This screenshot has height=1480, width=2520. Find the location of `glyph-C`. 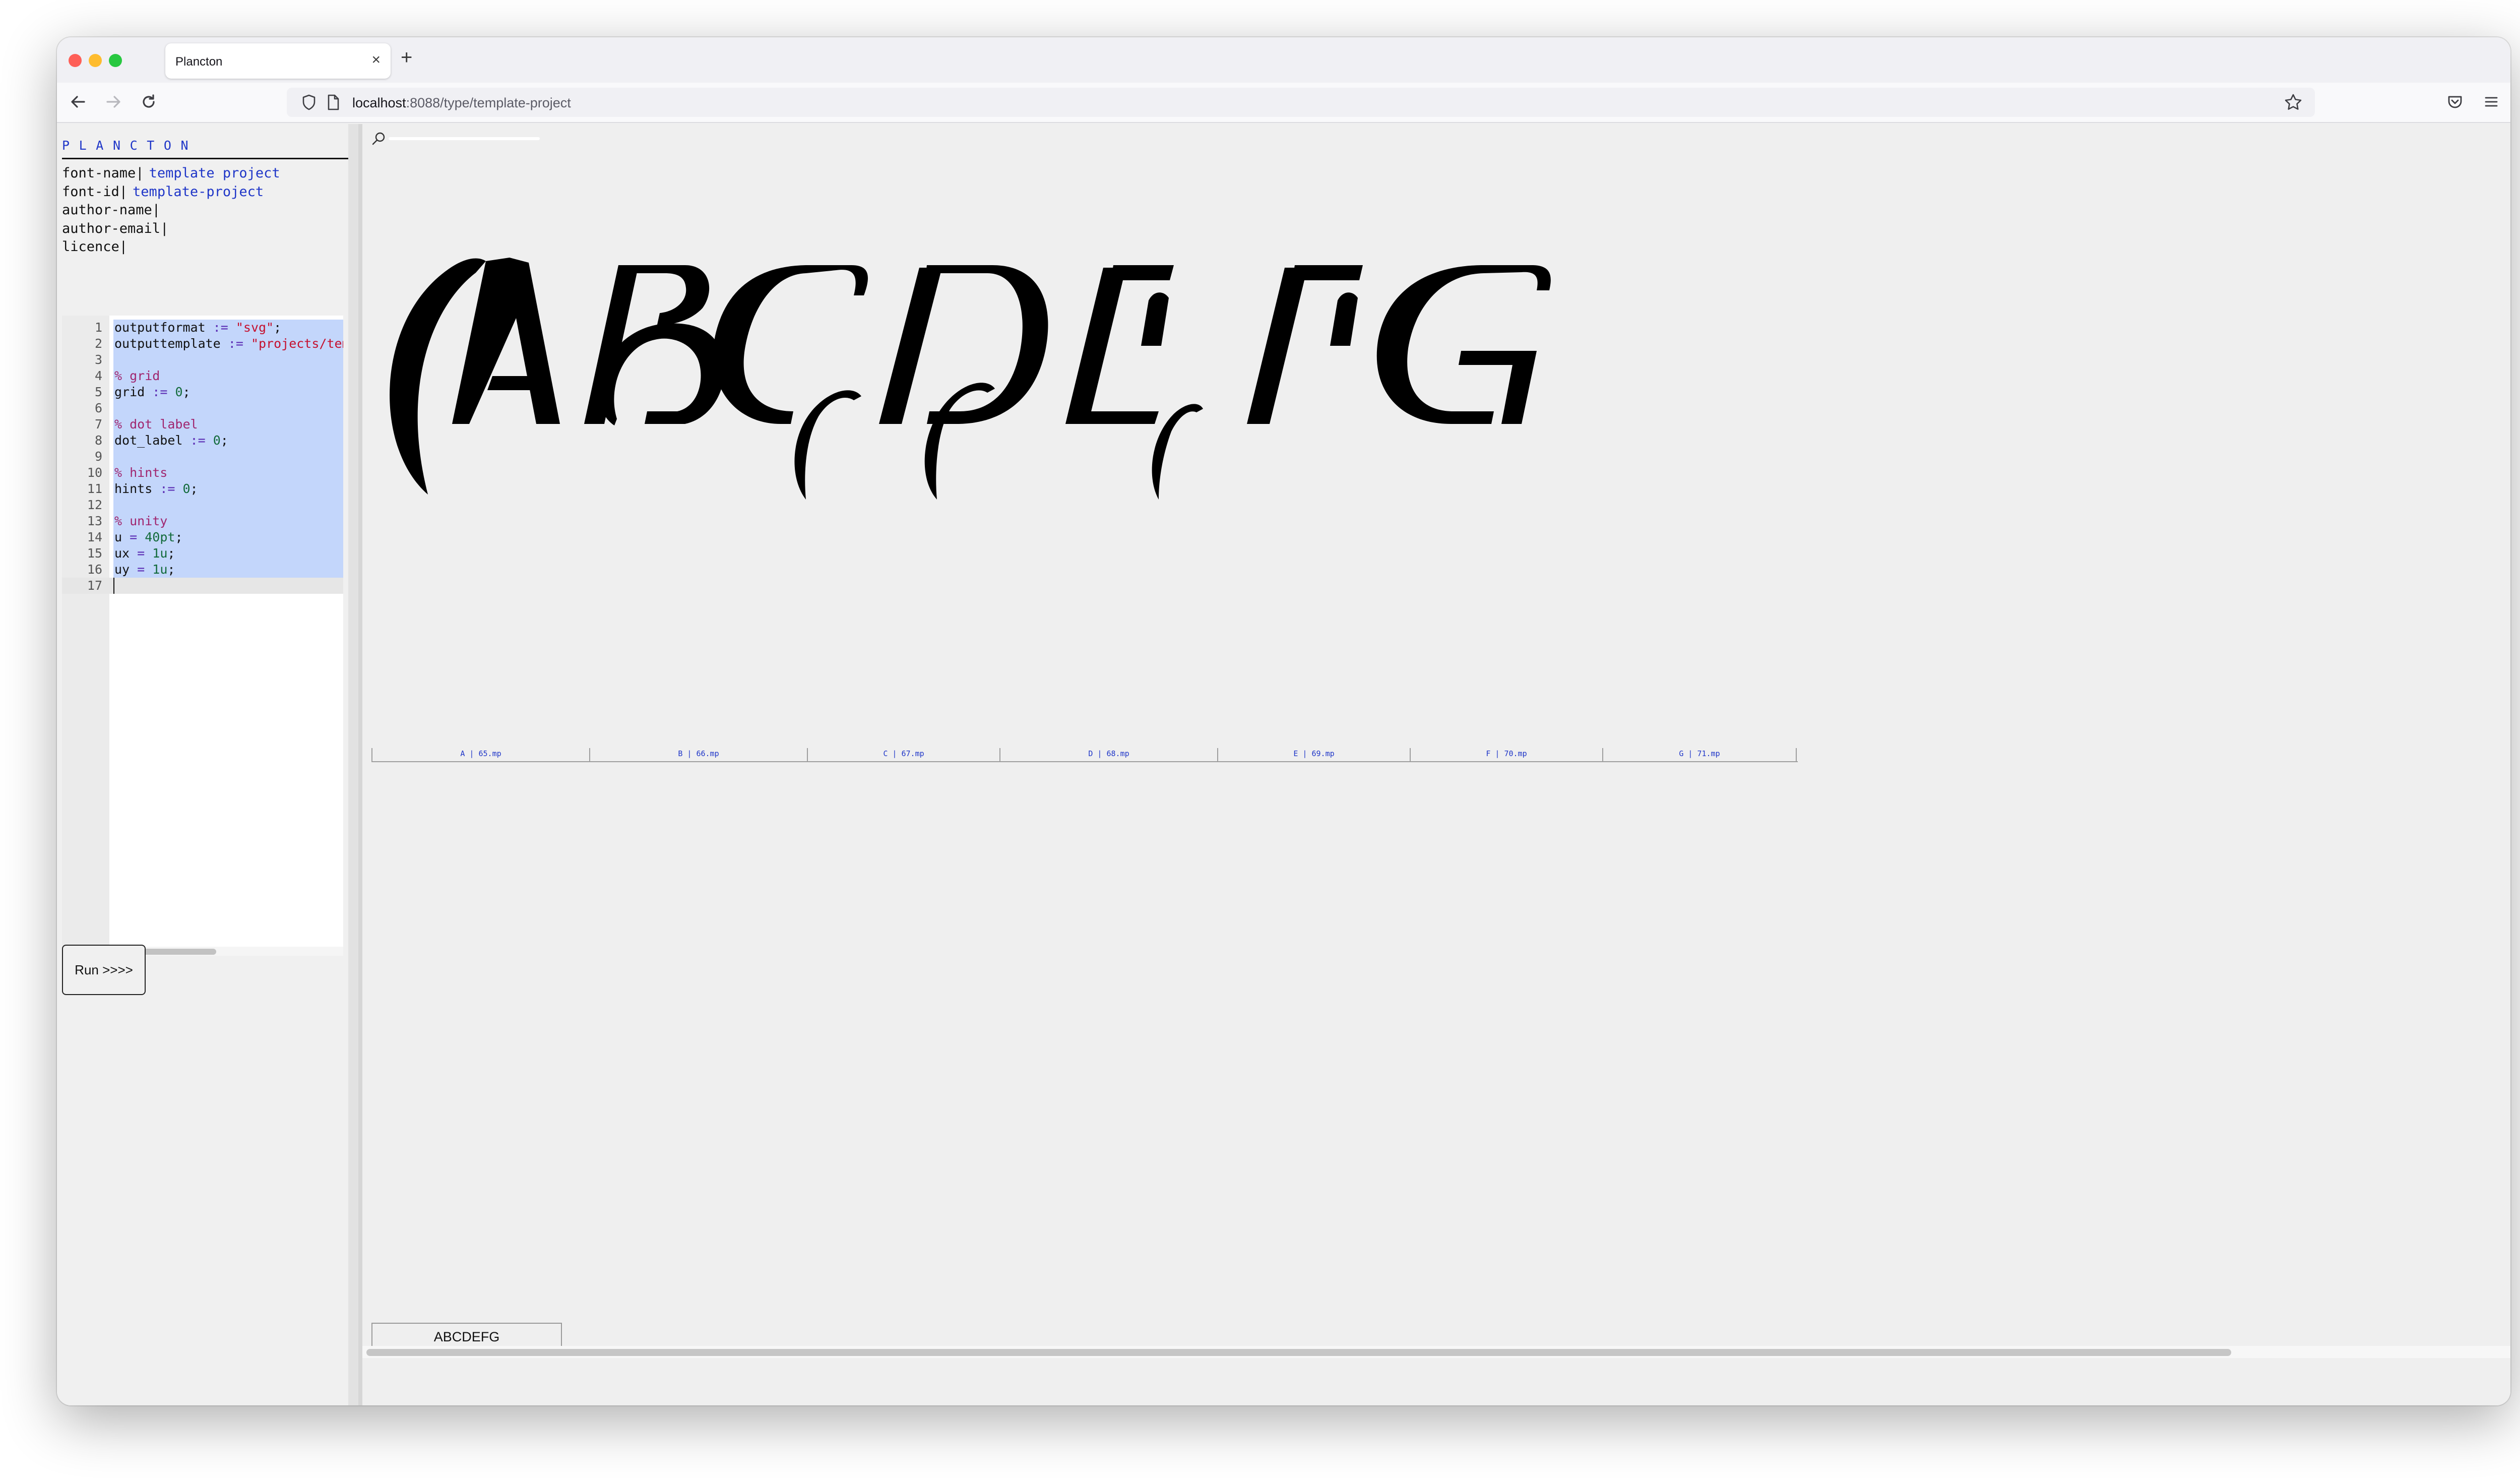

glyph-C is located at coordinates (790, 382).